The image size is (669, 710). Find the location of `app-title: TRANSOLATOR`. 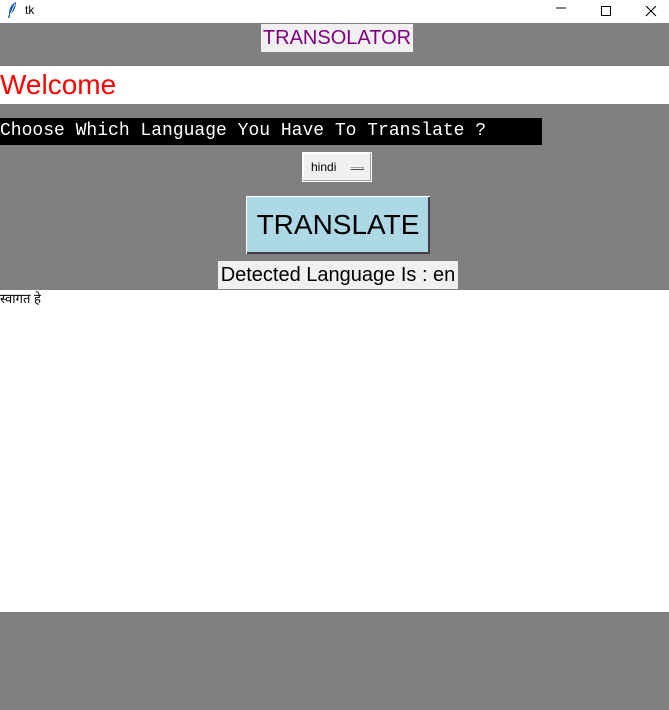

app-title: TRANSOLATOR is located at coordinates (337, 38).